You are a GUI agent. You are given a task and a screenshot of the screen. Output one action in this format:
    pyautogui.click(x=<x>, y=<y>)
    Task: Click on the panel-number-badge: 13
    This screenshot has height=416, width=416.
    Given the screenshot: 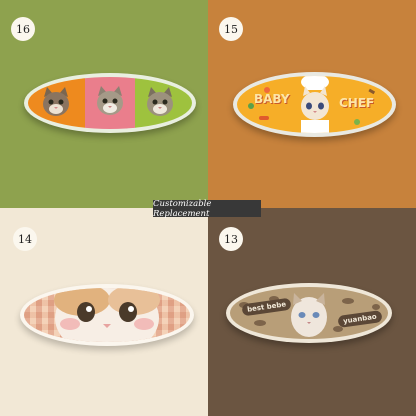 What is the action you would take?
    pyautogui.click(x=231, y=239)
    